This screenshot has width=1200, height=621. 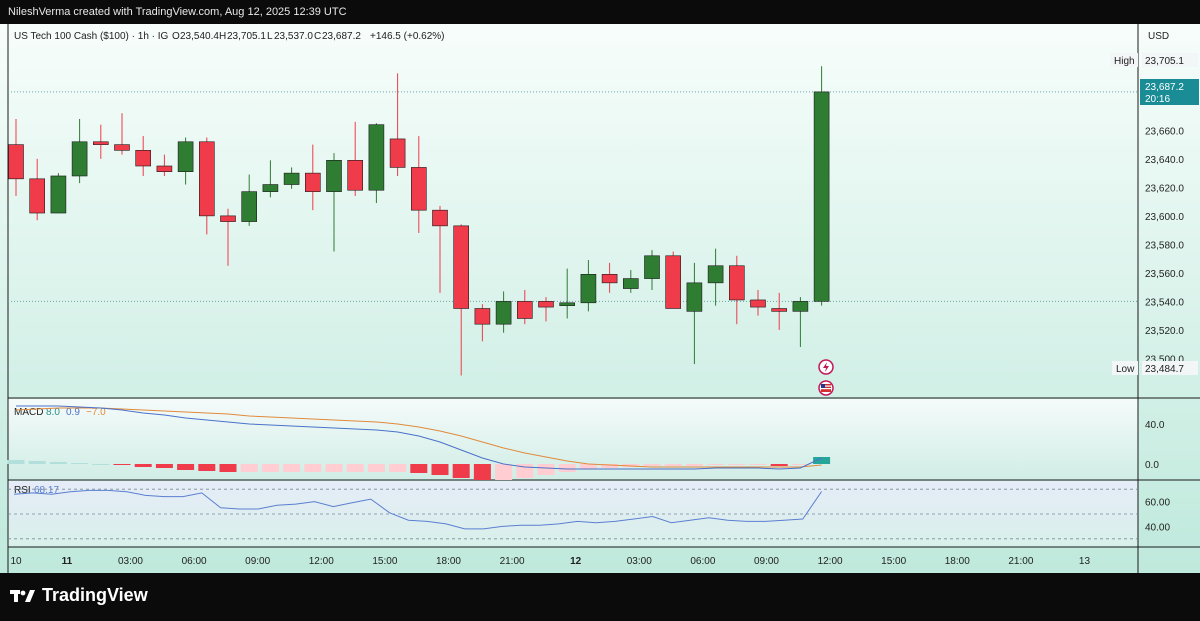 I want to click on price-tick-label: 23,580.0, so click(x=1164, y=245).